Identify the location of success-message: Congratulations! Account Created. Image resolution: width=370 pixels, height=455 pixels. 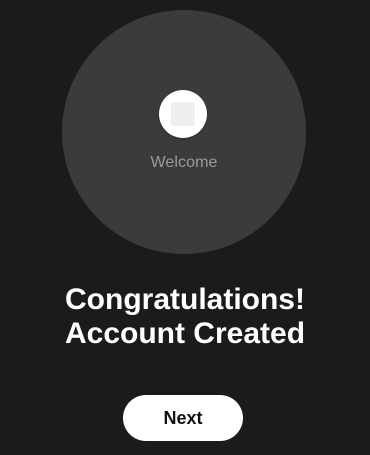
(185, 317).